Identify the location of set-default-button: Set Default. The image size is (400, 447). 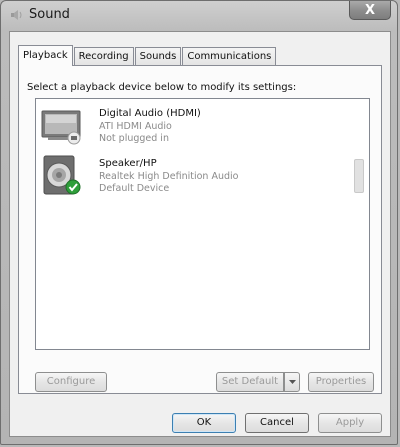
(250, 382).